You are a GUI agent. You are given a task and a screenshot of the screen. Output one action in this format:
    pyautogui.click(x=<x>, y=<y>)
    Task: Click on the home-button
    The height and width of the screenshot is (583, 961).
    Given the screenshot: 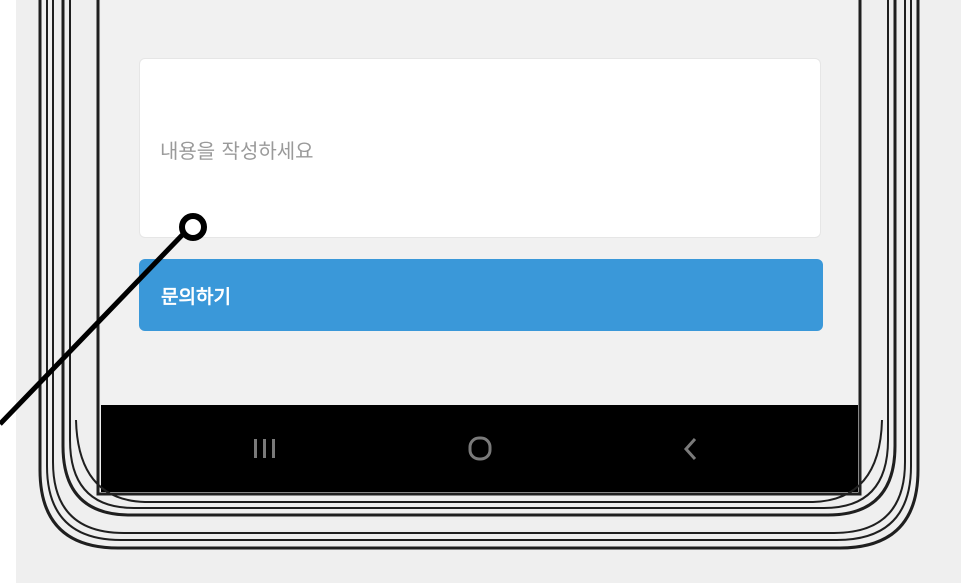 What is the action you would take?
    pyautogui.click(x=480, y=448)
    